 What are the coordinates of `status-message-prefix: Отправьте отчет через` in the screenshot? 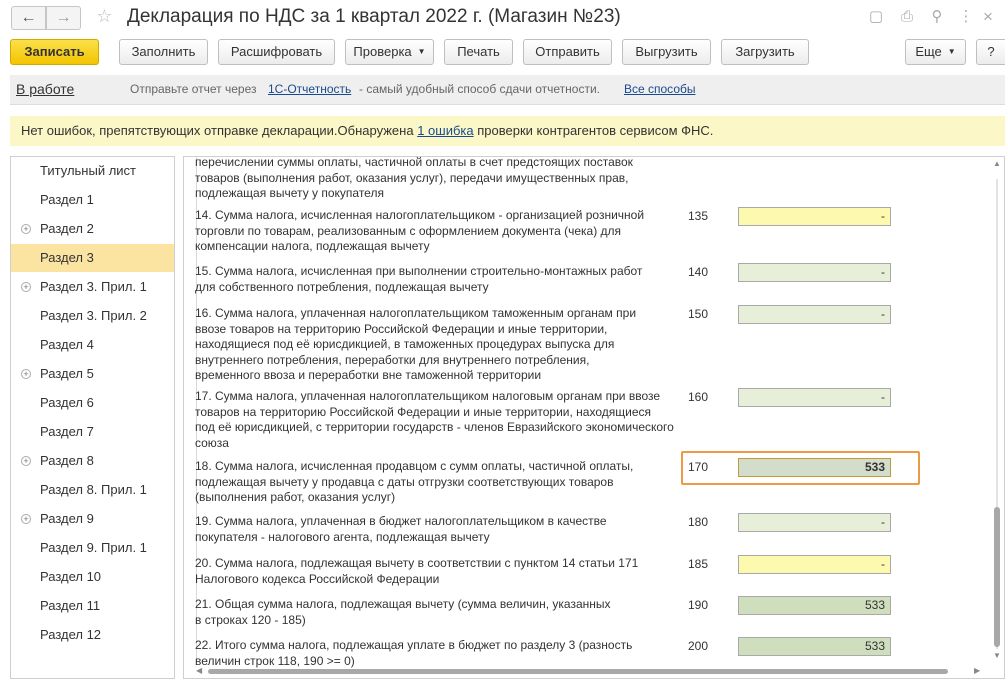 It's located at (193, 89).